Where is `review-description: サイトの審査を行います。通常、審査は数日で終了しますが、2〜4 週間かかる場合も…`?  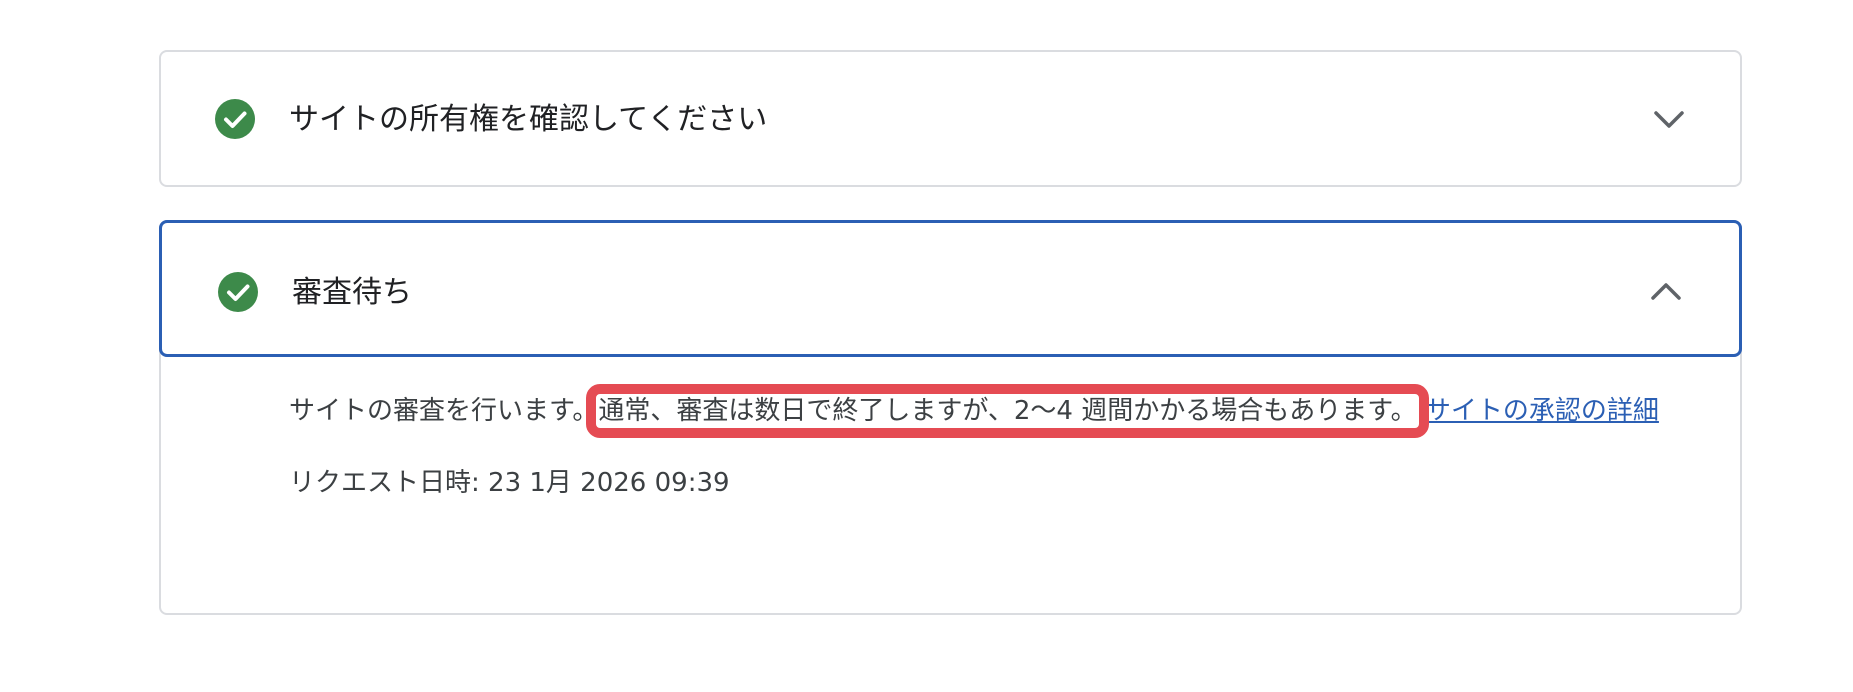
review-description: サイトの審査を行います。通常、審査は数日で終了しますが、2〜4 週間かかる場合も… is located at coordinates (979, 411).